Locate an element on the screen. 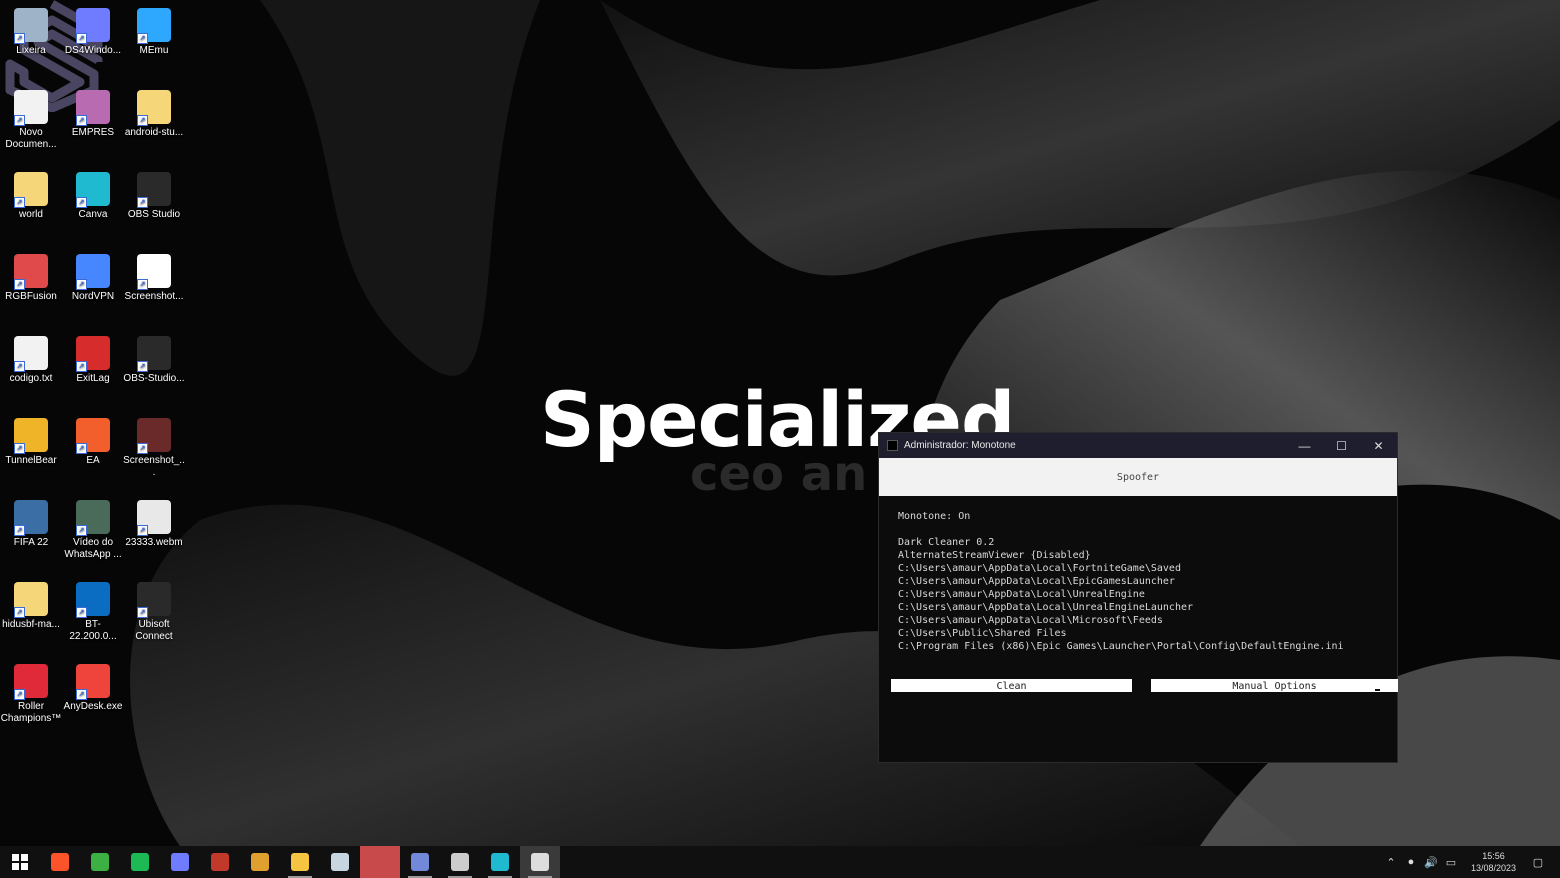  desktop-icon: ↗ EMPRES is located at coordinates (93, 114).